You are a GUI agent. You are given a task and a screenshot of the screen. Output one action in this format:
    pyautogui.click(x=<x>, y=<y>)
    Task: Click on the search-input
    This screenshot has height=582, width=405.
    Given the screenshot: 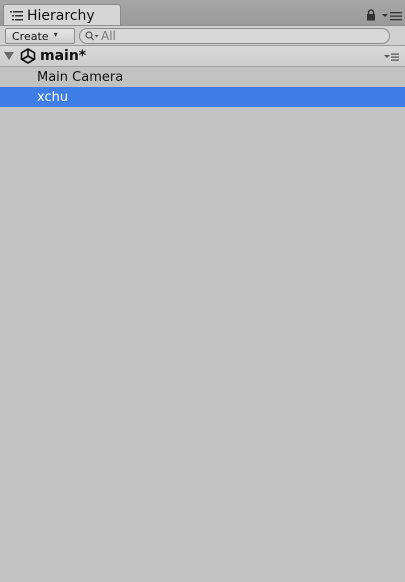 What is the action you would take?
    pyautogui.click(x=236, y=36)
    